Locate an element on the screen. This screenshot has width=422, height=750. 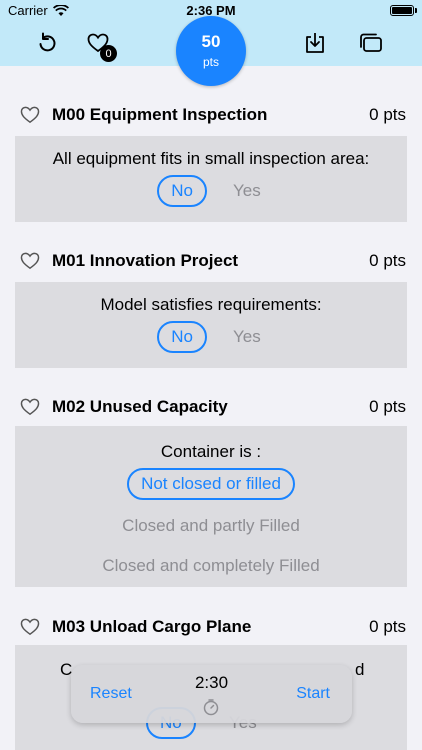
mission-panel-m01: Model satisfies requirements: No Yes is located at coordinates (211, 325).